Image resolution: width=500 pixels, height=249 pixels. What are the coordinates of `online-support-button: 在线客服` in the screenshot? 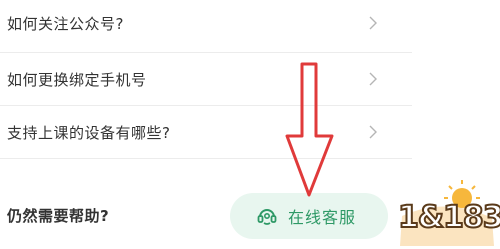 It's located at (309, 216).